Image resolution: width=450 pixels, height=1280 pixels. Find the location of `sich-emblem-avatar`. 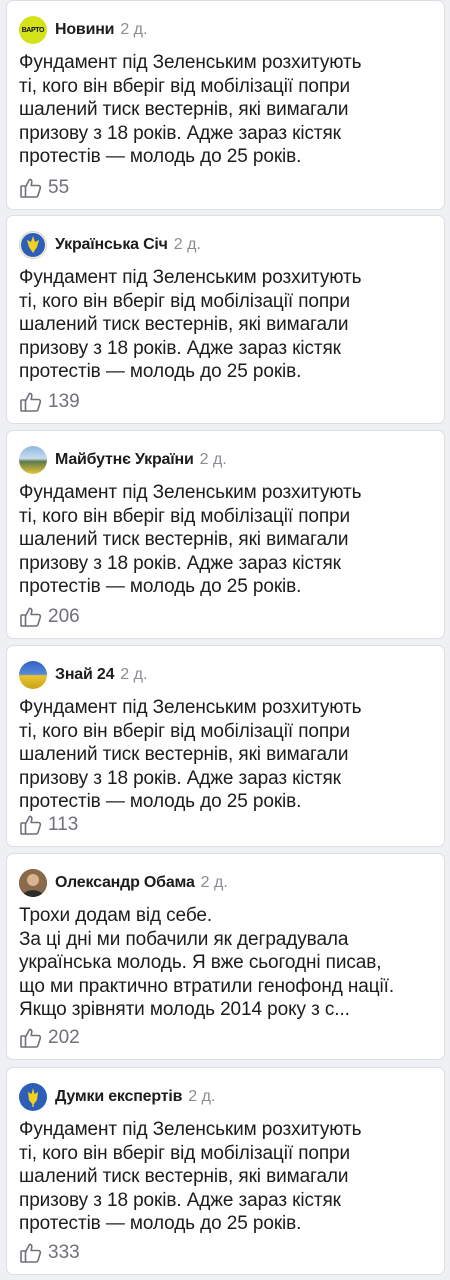

sich-emblem-avatar is located at coordinates (33, 245).